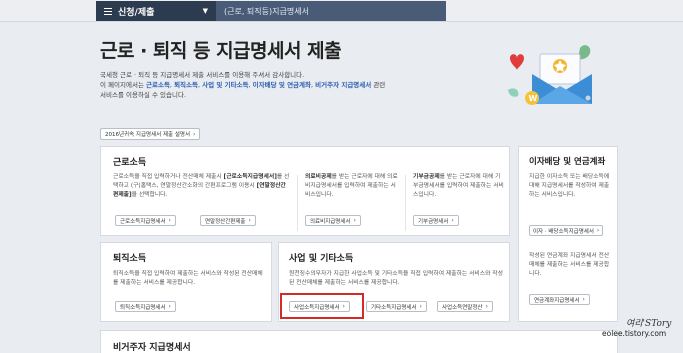 Image resolution: width=683 pixels, height=353 pixels. Describe the element at coordinates (343, 85) in the screenshot. I see `intro-link-nonresident: 비거주자 지급명세서` at that location.